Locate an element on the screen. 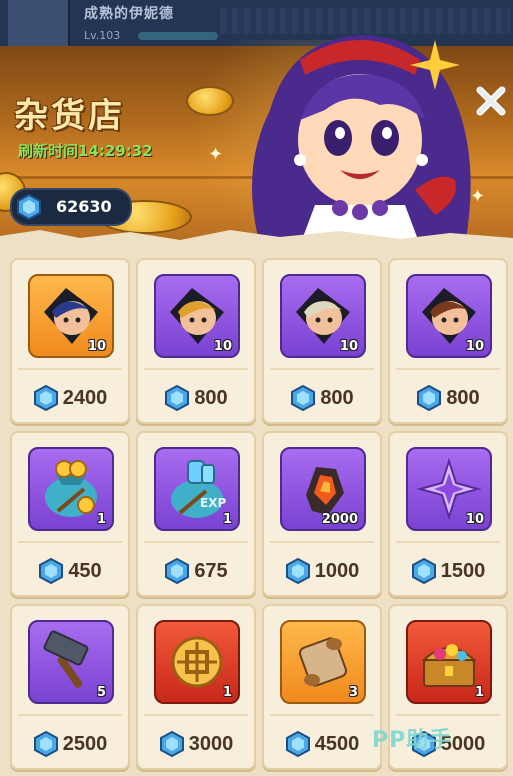 This screenshot has height=776, width=513. gem-amount: 62630 is located at coordinates (84, 206).